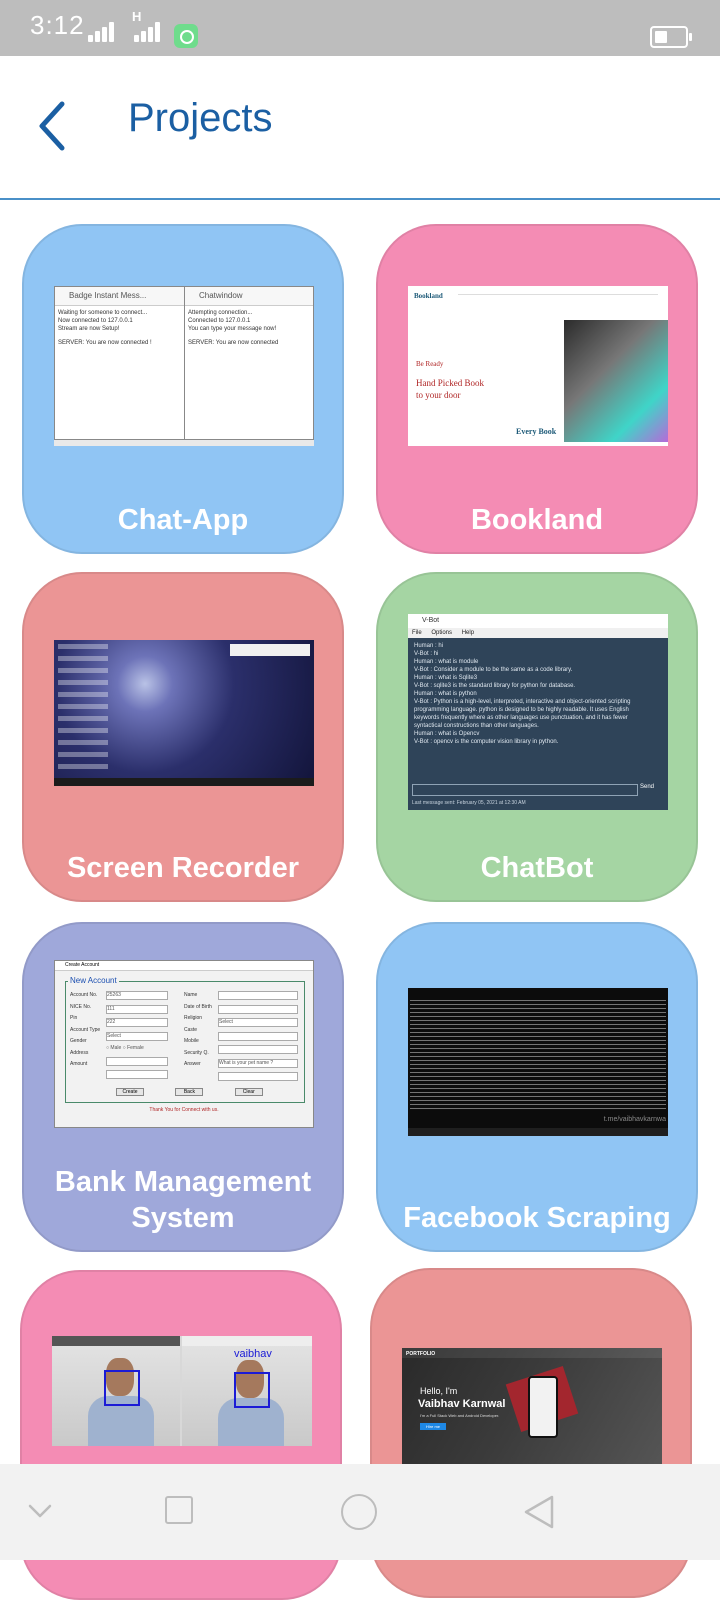 This screenshot has height=1600, width=720. Describe the element at coordinates (198, 1006) in the screenshot. I see `field-label: Date of Birth` at that location.